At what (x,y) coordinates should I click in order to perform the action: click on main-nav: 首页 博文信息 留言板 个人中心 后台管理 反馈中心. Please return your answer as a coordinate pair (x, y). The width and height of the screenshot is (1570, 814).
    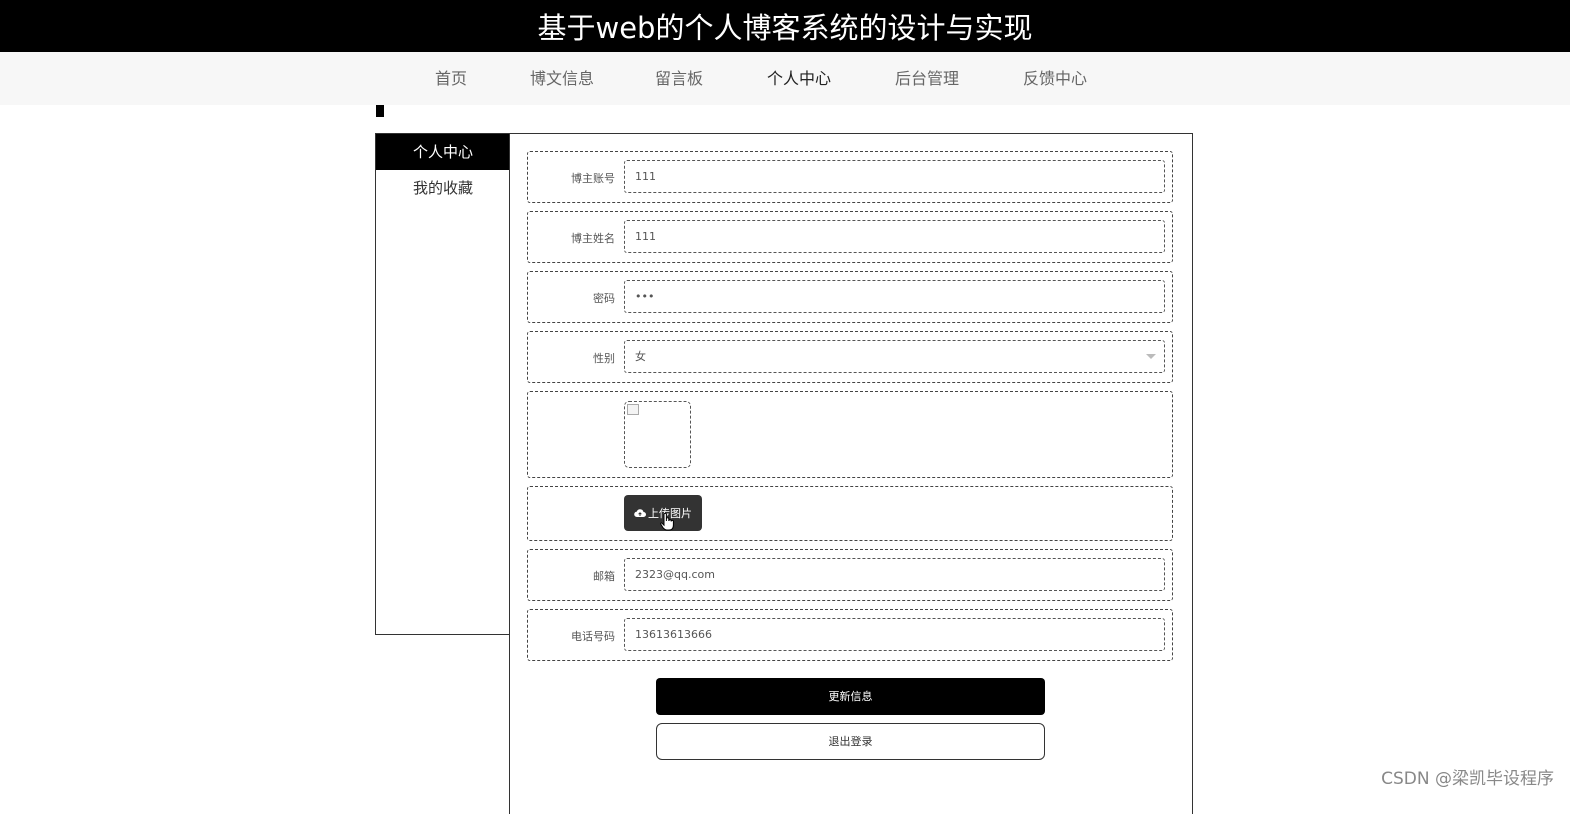
    Looking at the image, I should click on (785, 78).